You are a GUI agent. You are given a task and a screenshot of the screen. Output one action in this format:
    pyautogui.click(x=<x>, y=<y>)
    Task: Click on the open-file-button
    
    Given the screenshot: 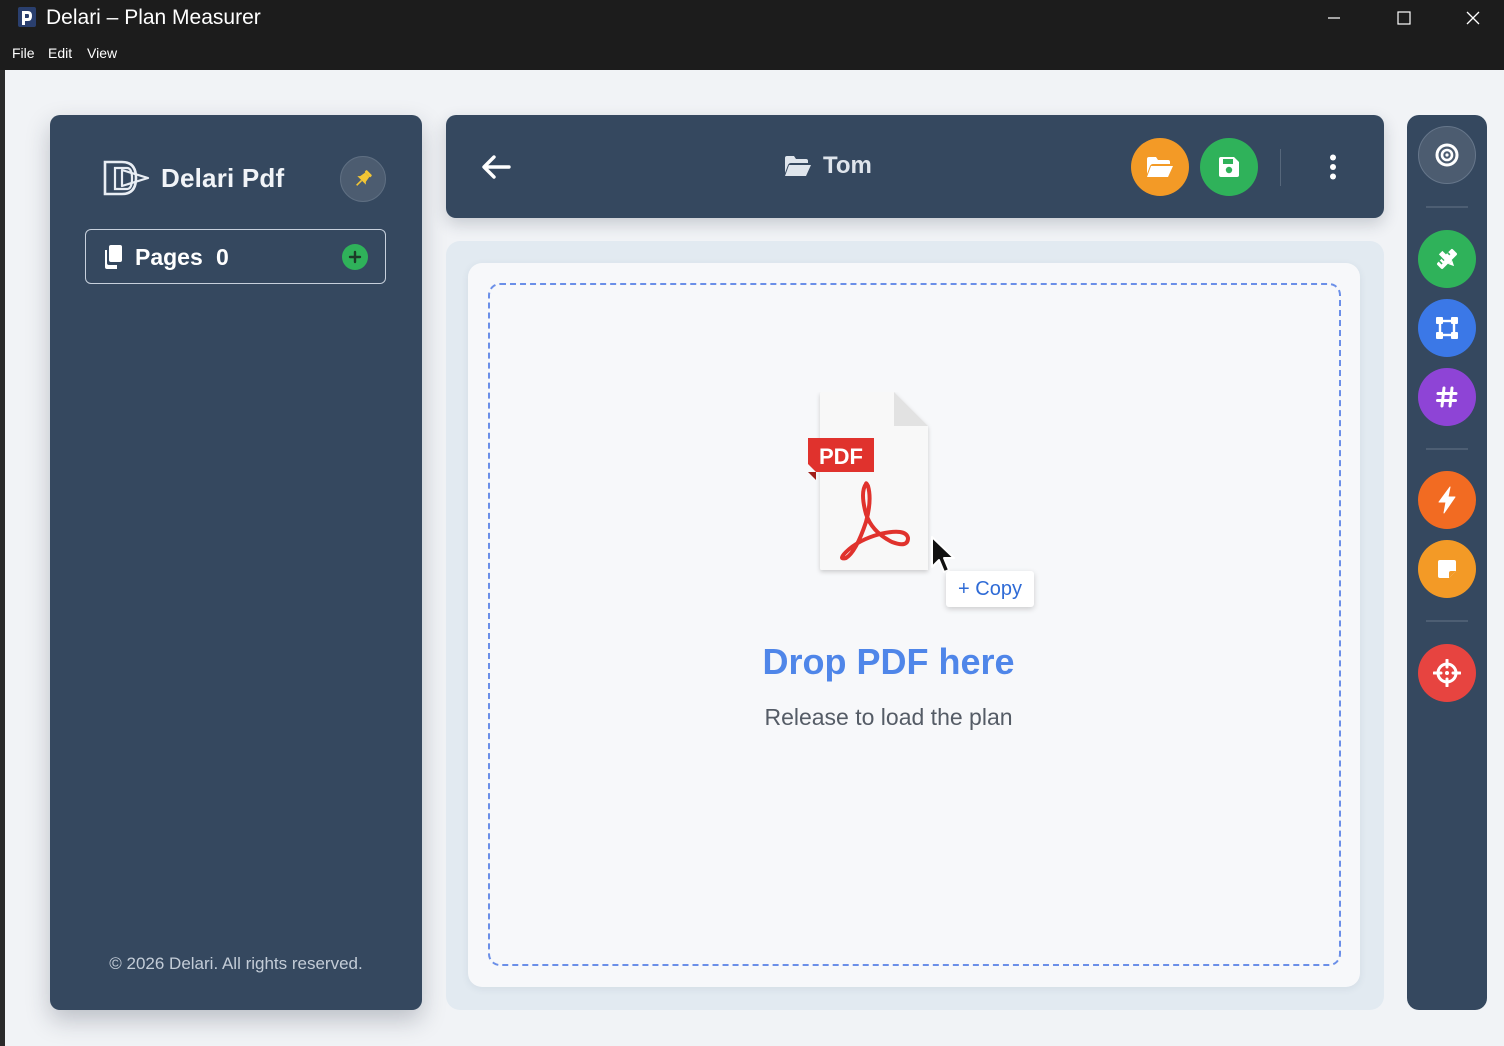 What is the action you would take?
    pyautogui.click(x=1160, y=167)
    